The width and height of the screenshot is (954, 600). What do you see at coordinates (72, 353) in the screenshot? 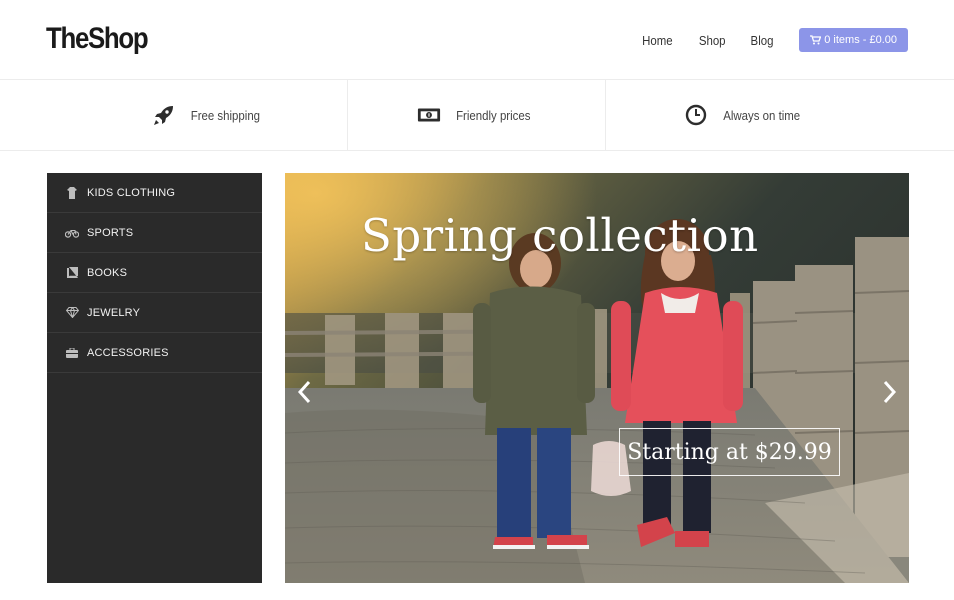
I see `briefcase-icon` at bounding box center [72, 353].